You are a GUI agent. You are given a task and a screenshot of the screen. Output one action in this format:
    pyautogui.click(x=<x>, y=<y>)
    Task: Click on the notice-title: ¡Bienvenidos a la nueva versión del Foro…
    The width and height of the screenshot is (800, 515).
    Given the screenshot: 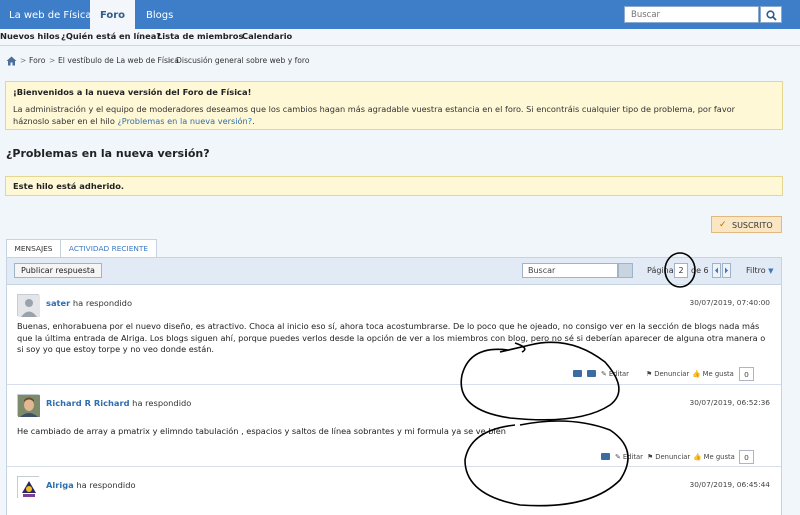 What is the action you would take?
    pyautogui.click(x=132, y=92)
    